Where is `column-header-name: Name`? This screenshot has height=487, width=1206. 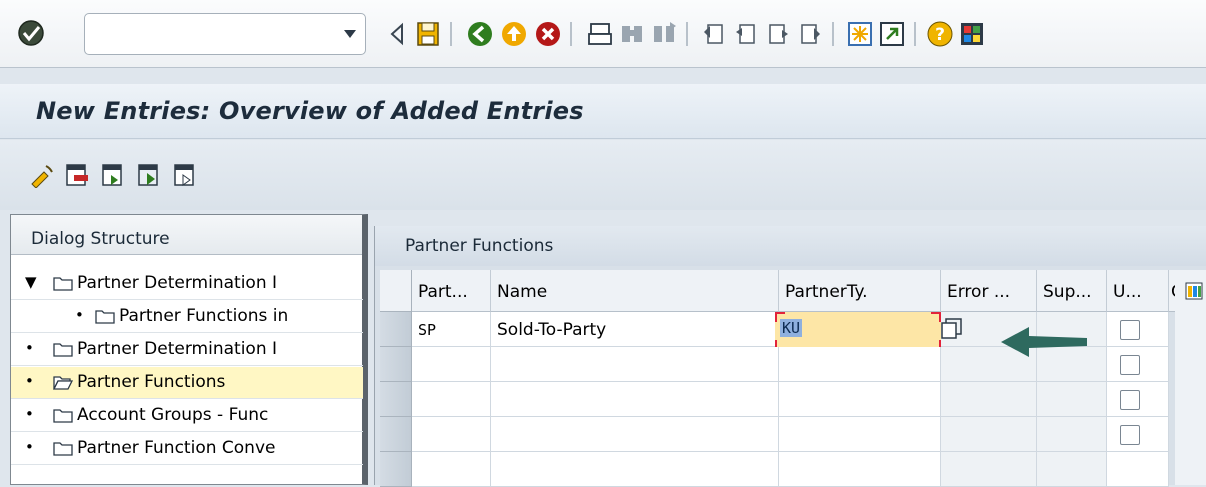
column-header-name: Name is located at coordinates (635, 291).